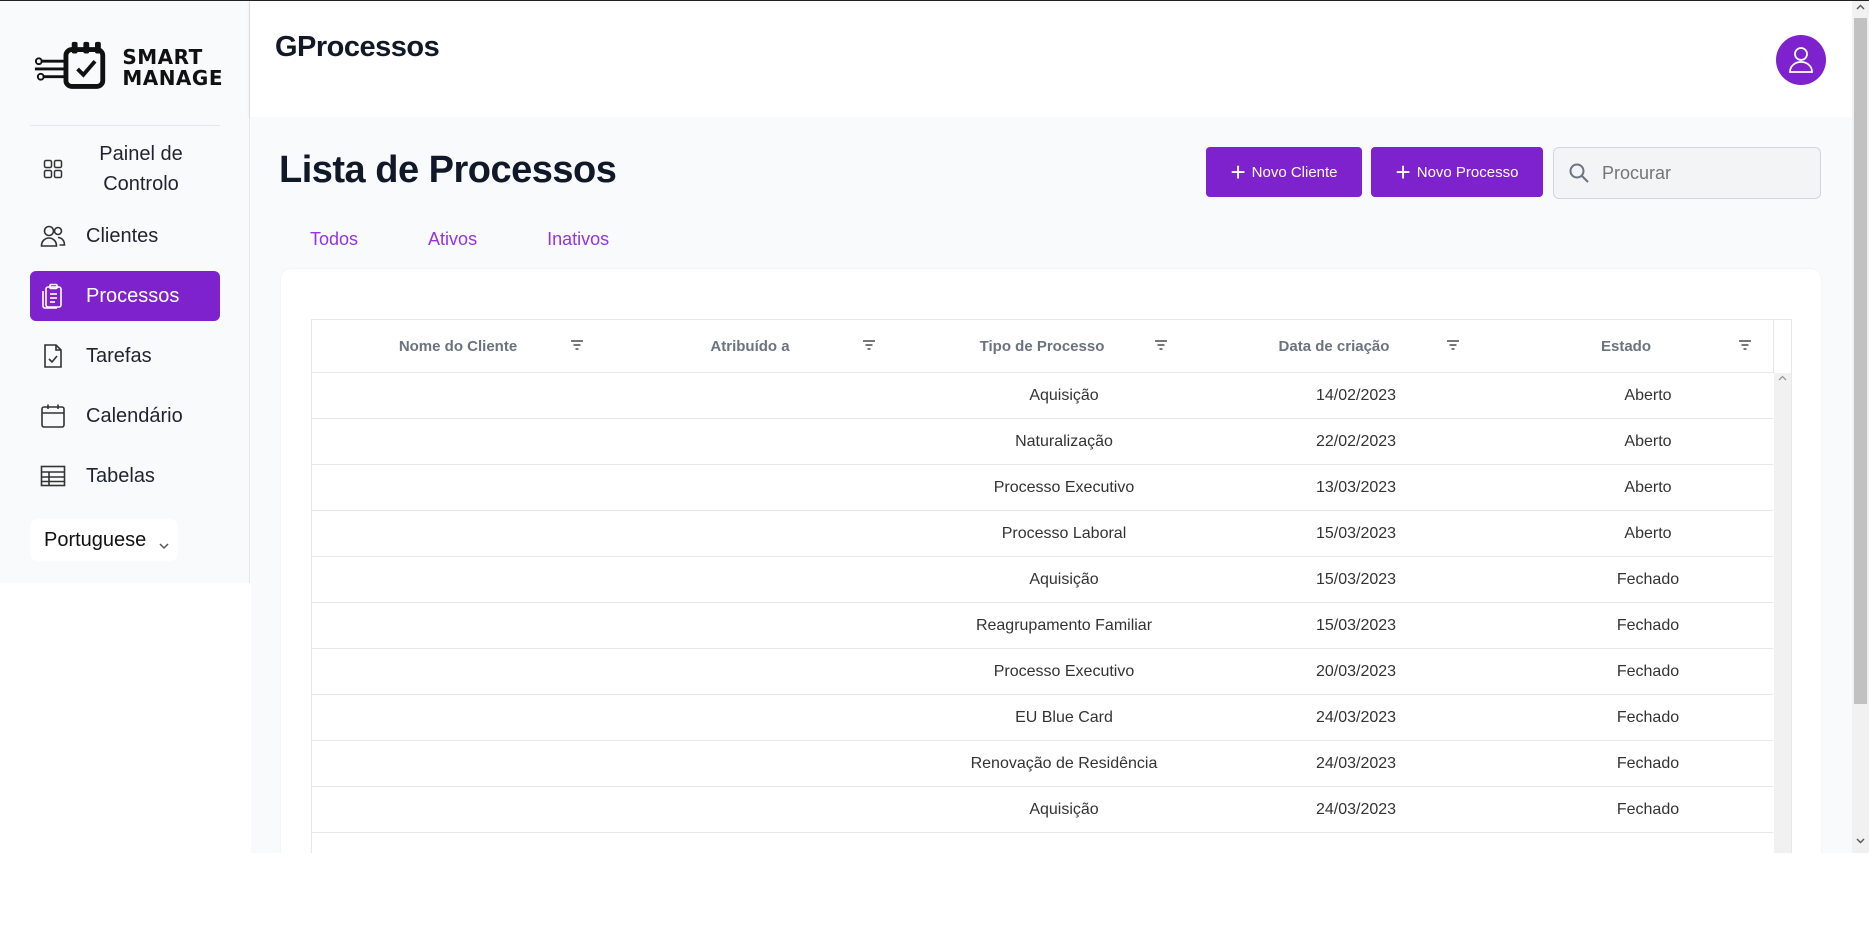 This screenshot has width=1869, height=933. I want to click on tab-todos: Todos, so click(334, 239).